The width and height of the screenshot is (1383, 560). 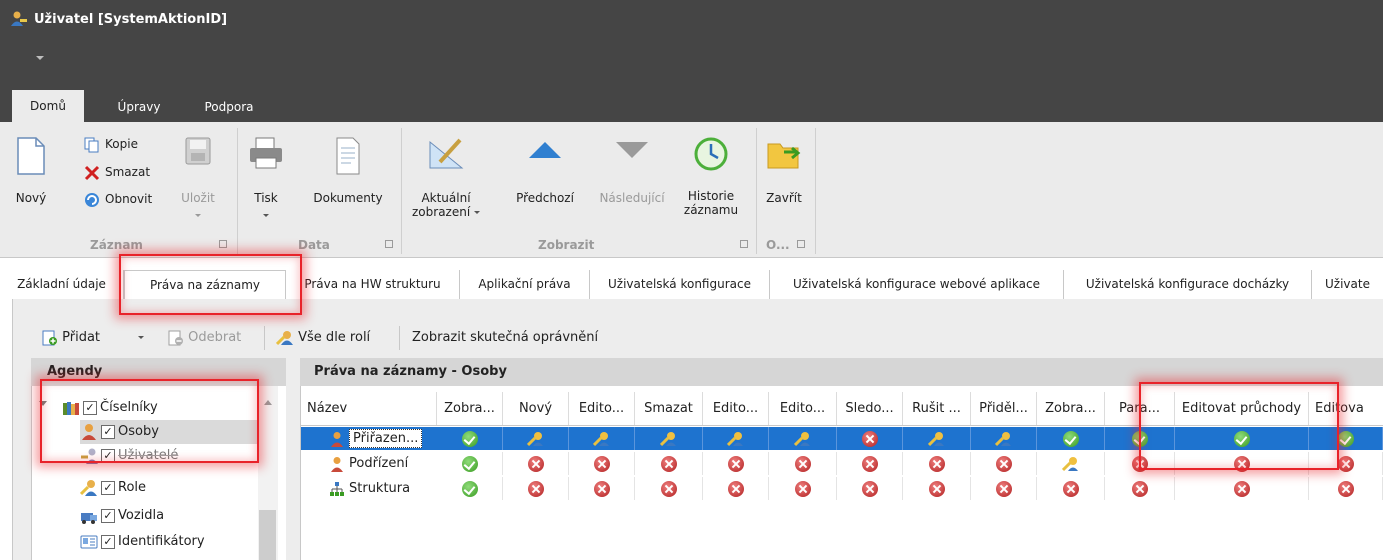 What do you see at coordinates (801, 244) in the screenshot?
I see `group-o-expander-icon` at bounding box center [801, 244].